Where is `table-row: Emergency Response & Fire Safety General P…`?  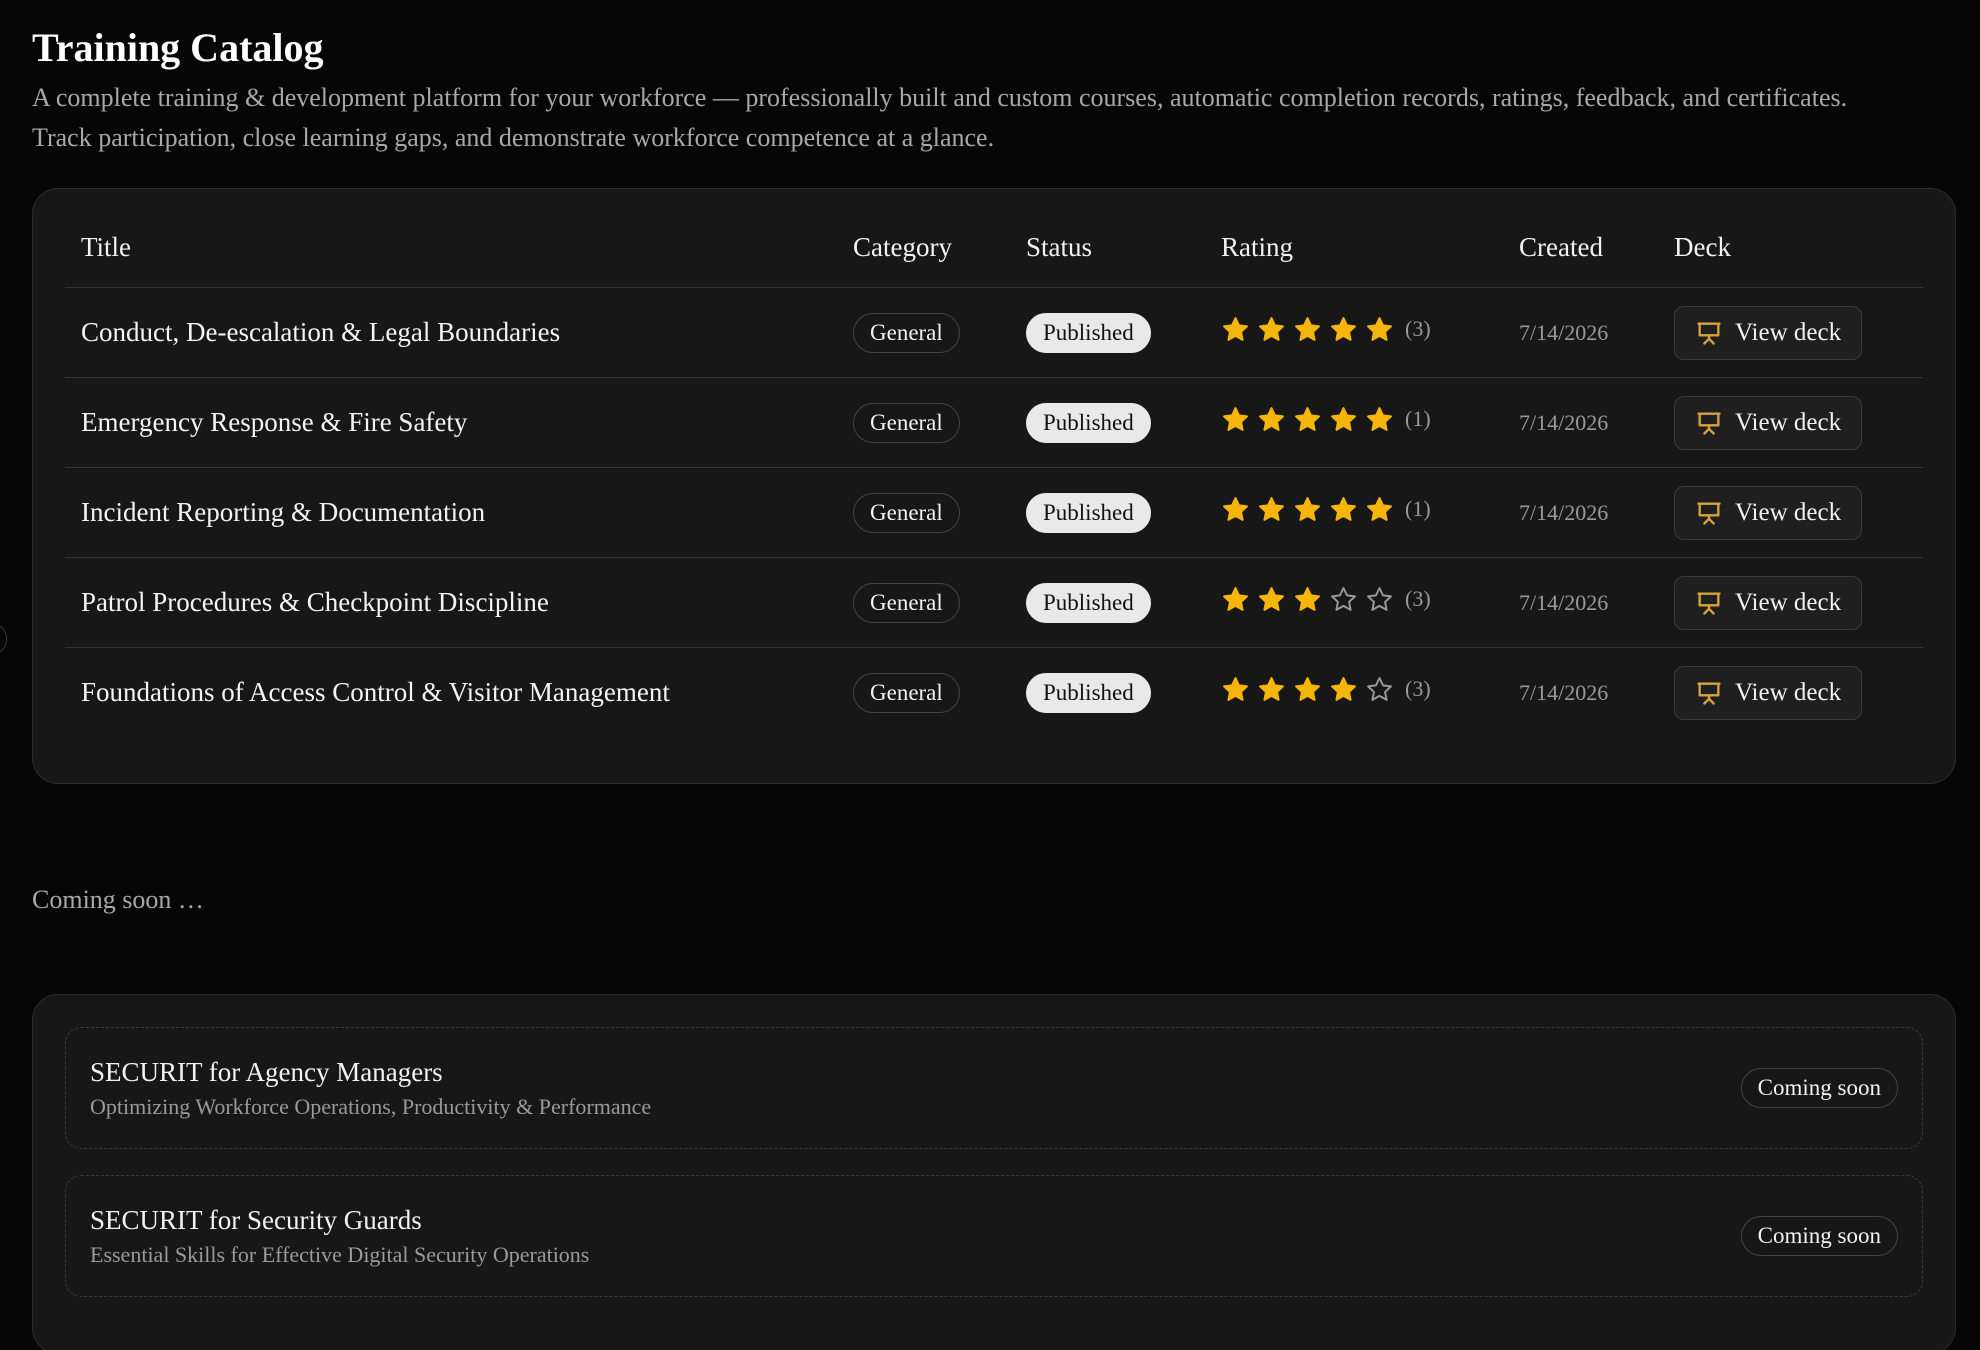
table-row: Emergency Response & Fire Safety General P… is located at coordinates (994, 422).